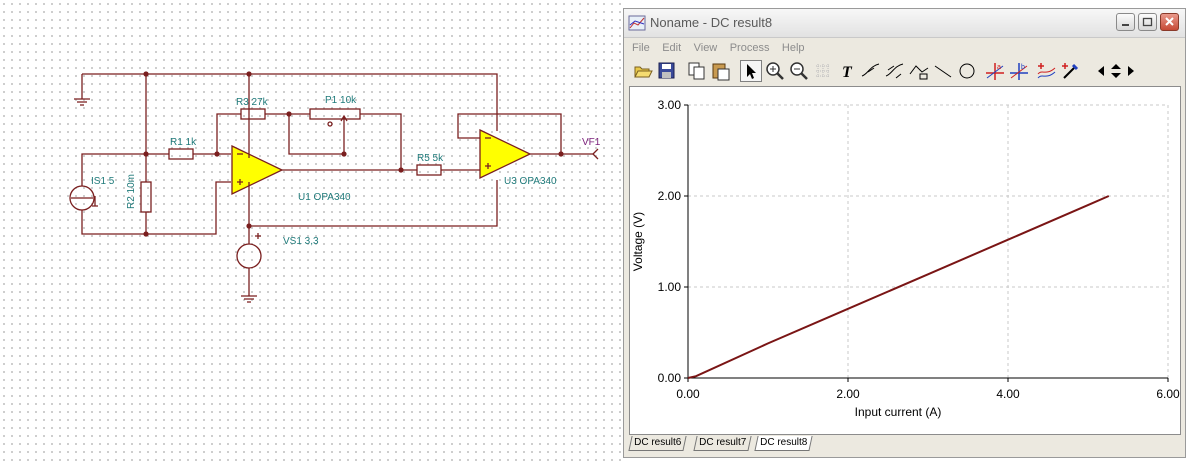  I want to click on label-r2: R2 10m, so click(131, 191).